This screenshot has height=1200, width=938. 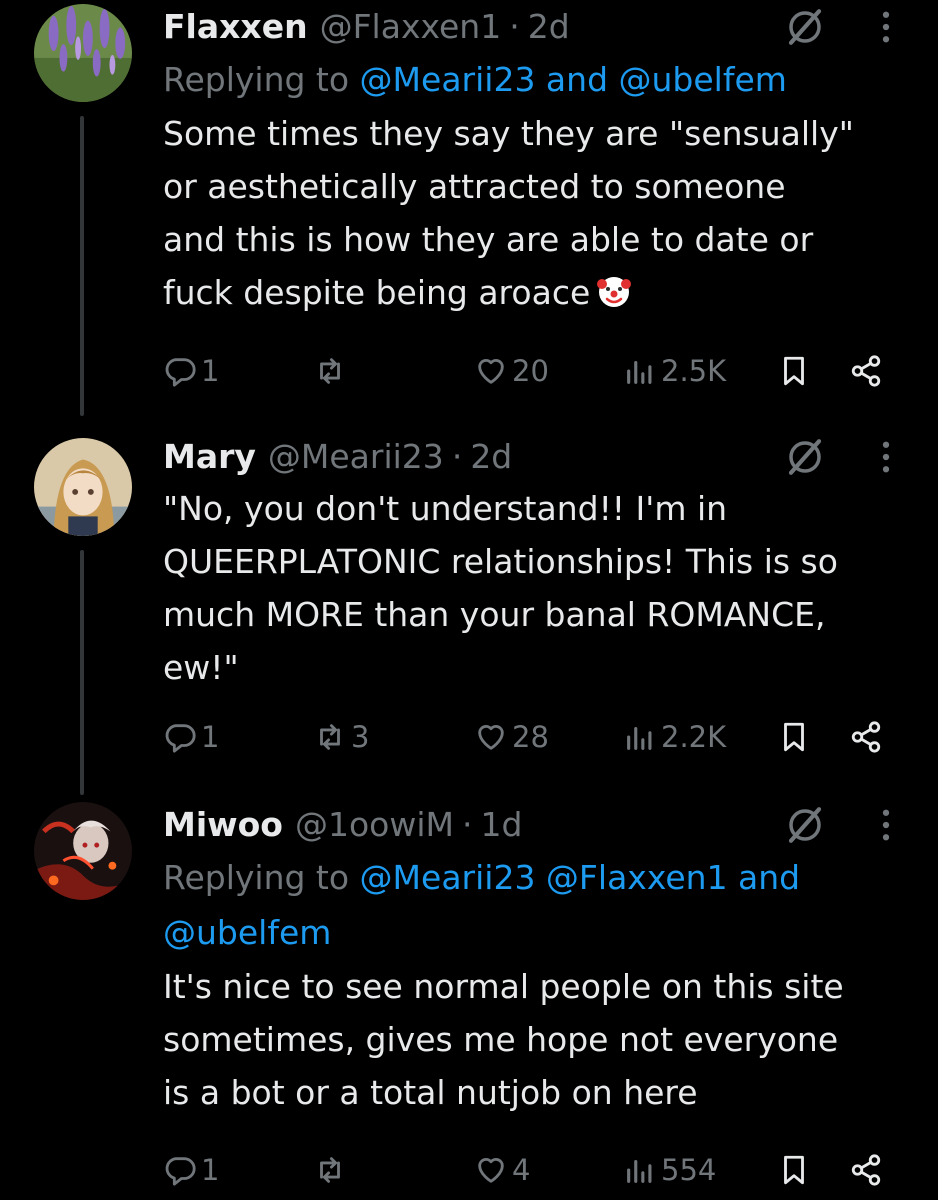 I want to click on like-button: 20, so click(x=511, y=371).